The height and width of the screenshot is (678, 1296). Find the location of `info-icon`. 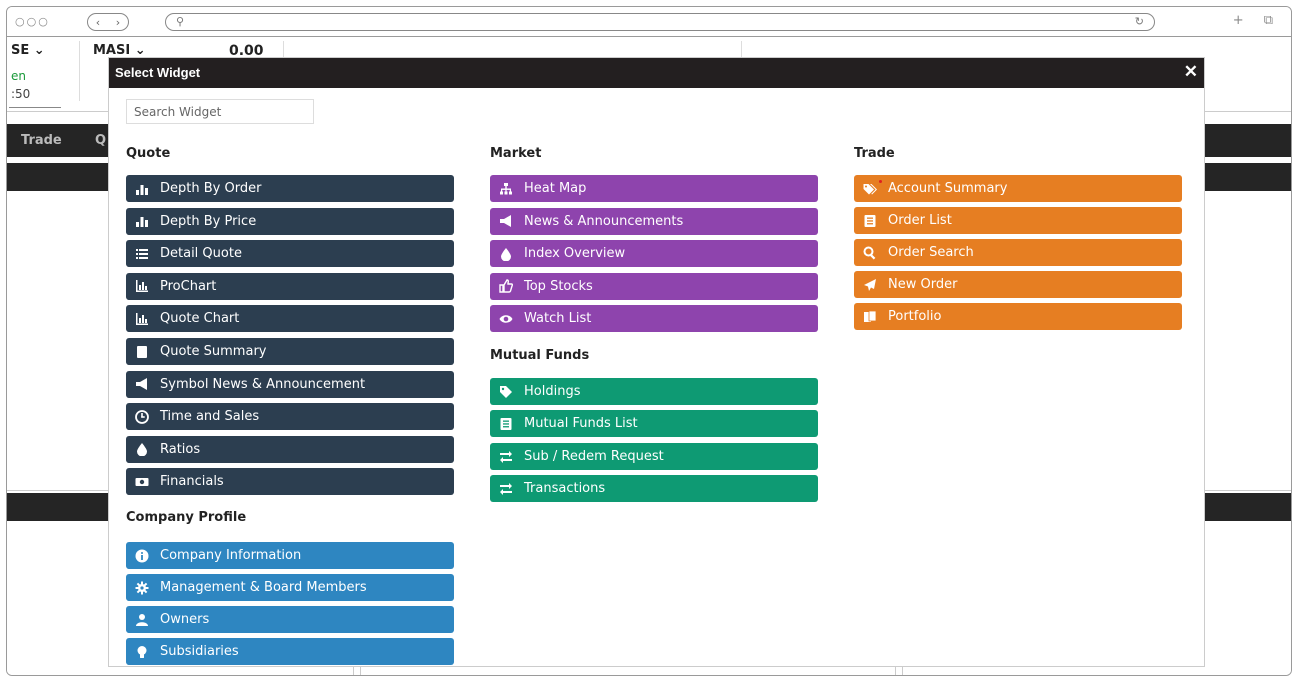

info-icon is located at coordinates (142, 556).